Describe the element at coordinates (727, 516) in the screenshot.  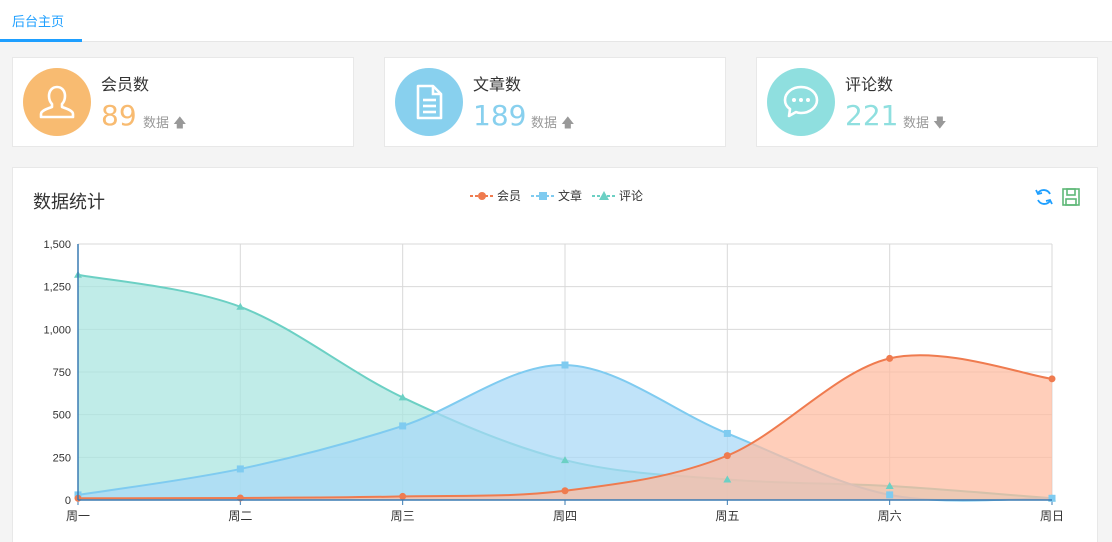
I see `x-tick-label: 周五` at that location.